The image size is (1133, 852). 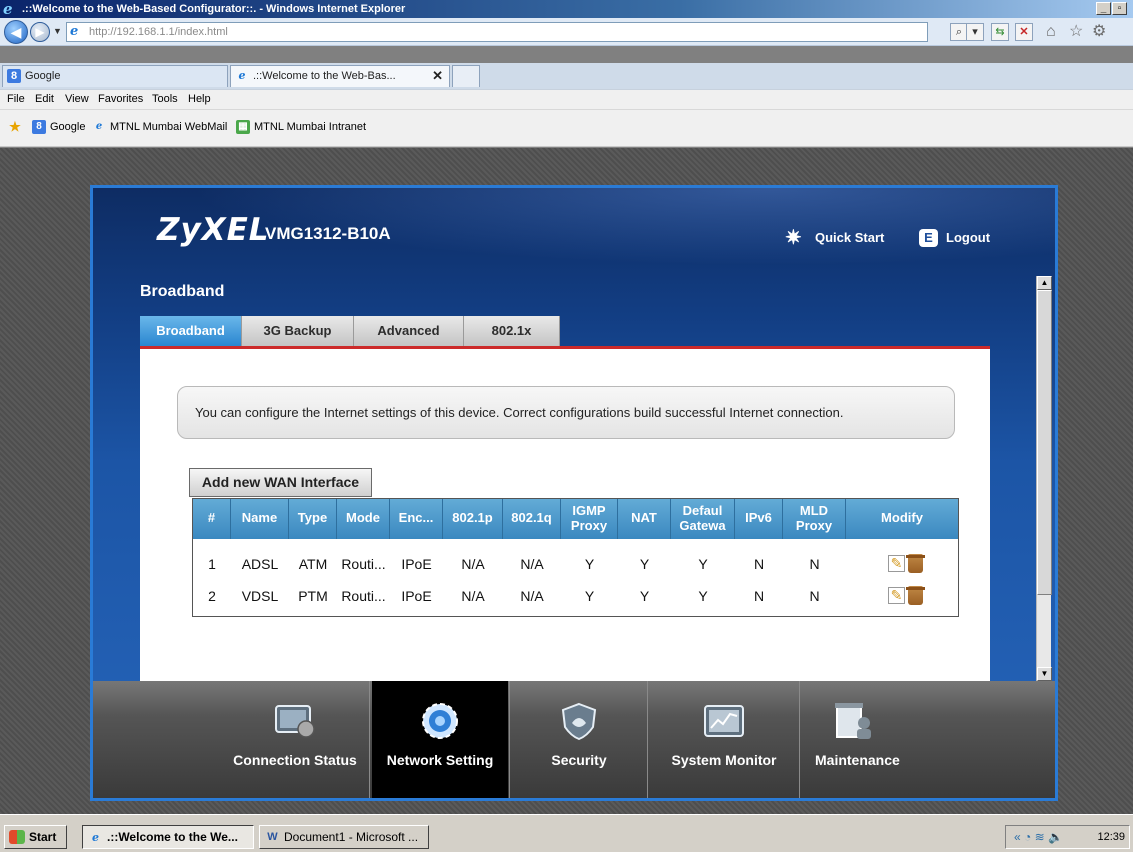 What do you see at coordinates (1000, 32) in the screenshot?
I see `compatibility-view-icon: ⇆` at bounding box center [1000, 32].